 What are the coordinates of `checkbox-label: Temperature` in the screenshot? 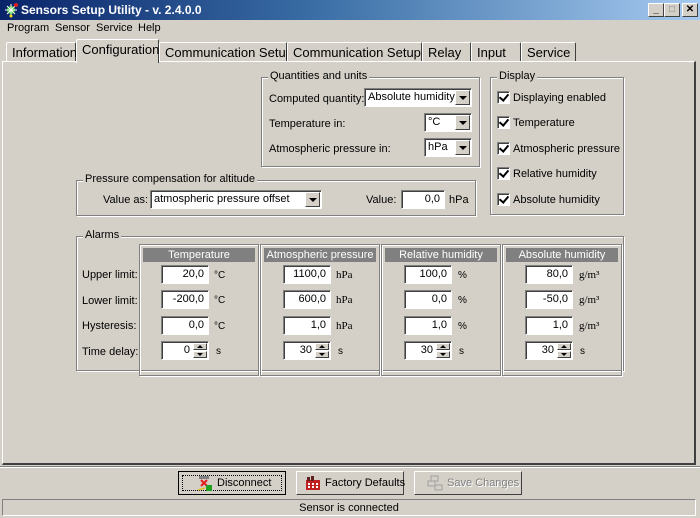 It's located at (544, 123).